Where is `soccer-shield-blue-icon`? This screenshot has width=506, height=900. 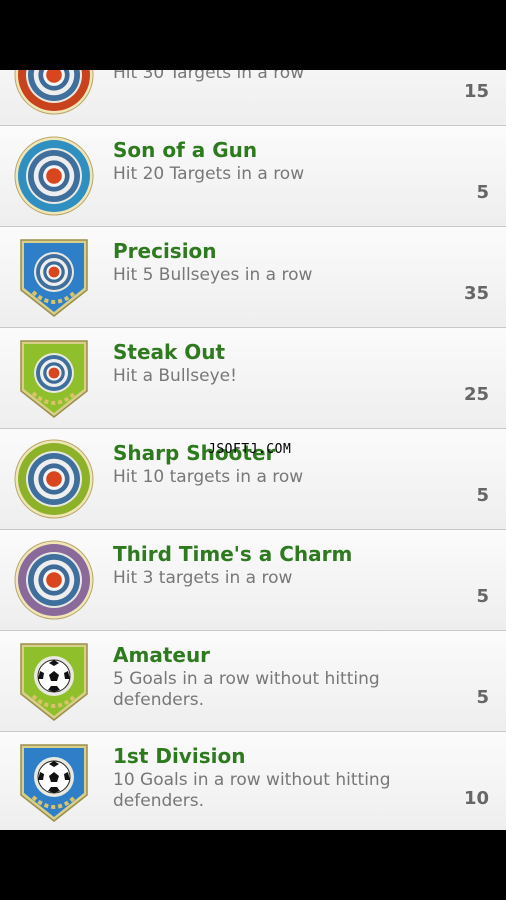
soccer-shield-blue-icon is located at coordinates (54, 783).